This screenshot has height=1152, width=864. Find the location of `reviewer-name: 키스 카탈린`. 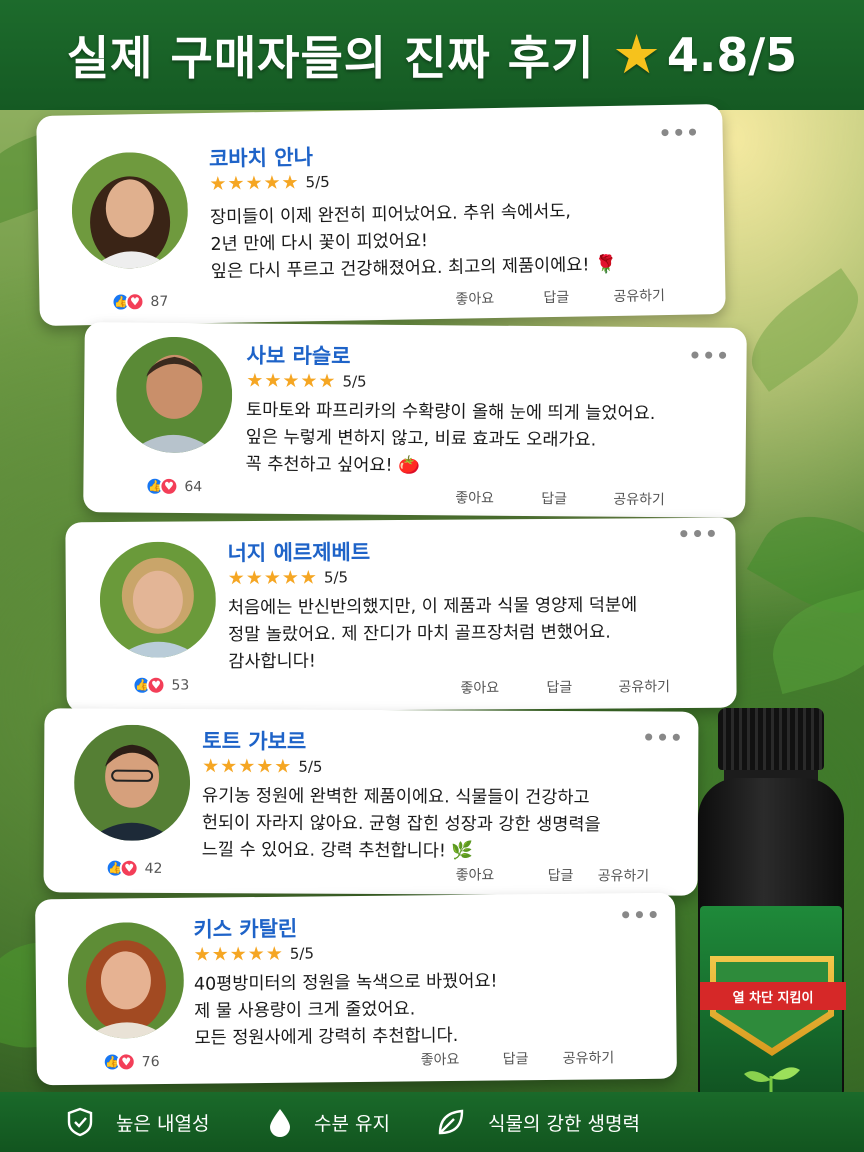

reviewer-name: 키스 카탈린 is located at coordinates (245, 928).